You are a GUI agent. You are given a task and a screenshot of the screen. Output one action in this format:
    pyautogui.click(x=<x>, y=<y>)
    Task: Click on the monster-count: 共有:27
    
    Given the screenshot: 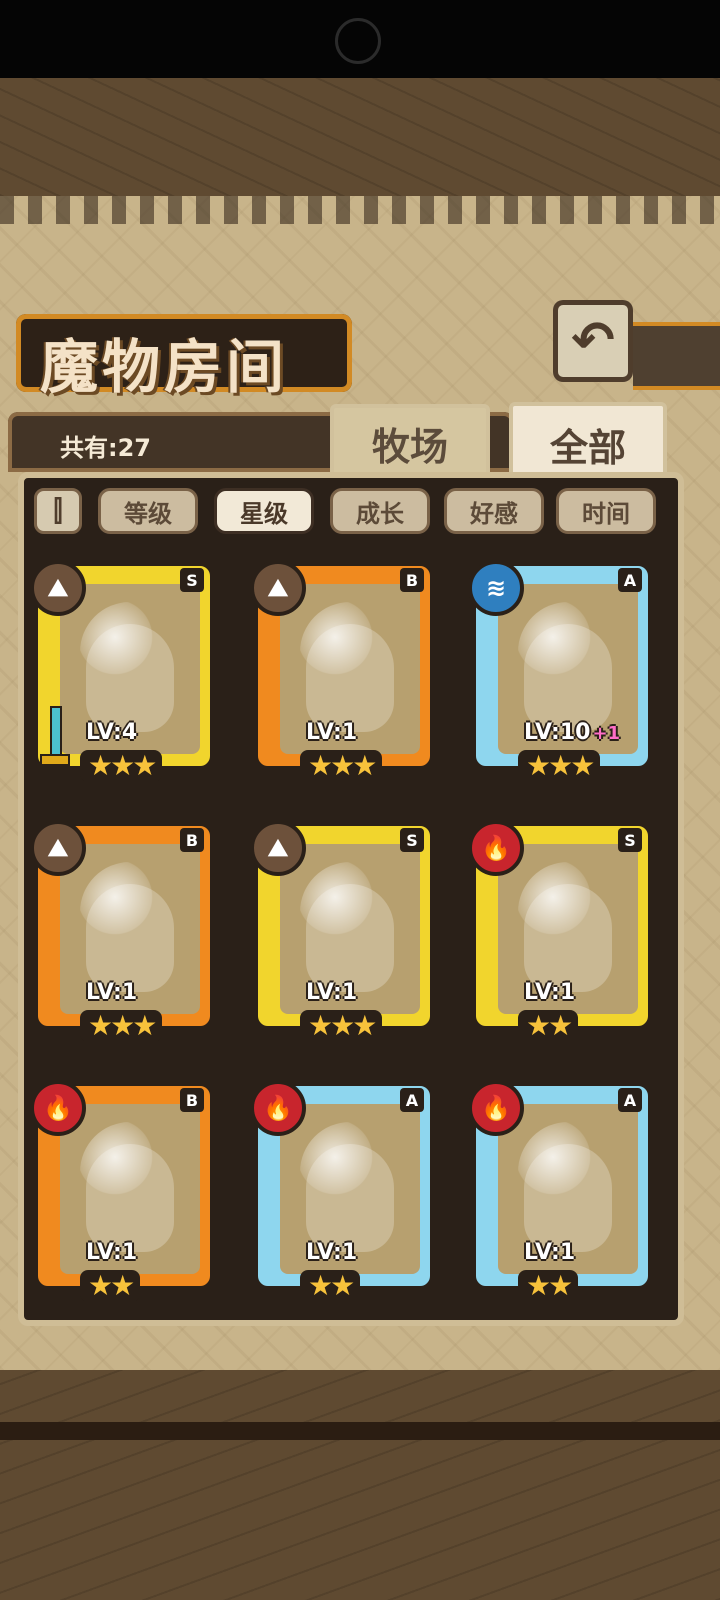 What is the action you would take?
    pyautogui.click(x=105, y=448)
    